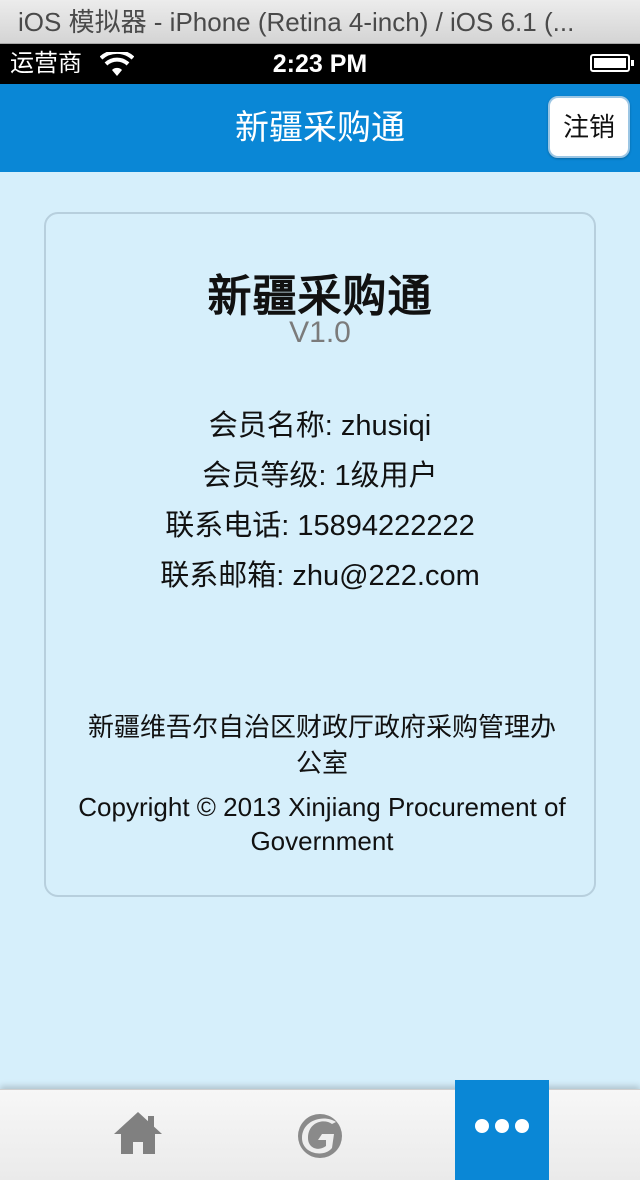  I want to click on logout-button: 注销, so click(589, 127).